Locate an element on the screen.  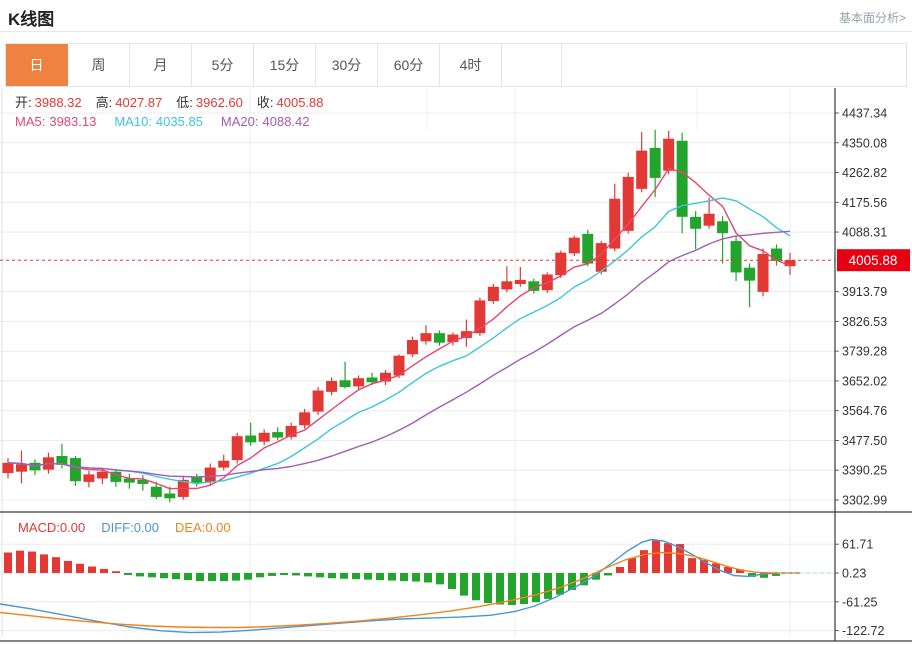
tab-月: 月 is located at coordinates (161, 65).